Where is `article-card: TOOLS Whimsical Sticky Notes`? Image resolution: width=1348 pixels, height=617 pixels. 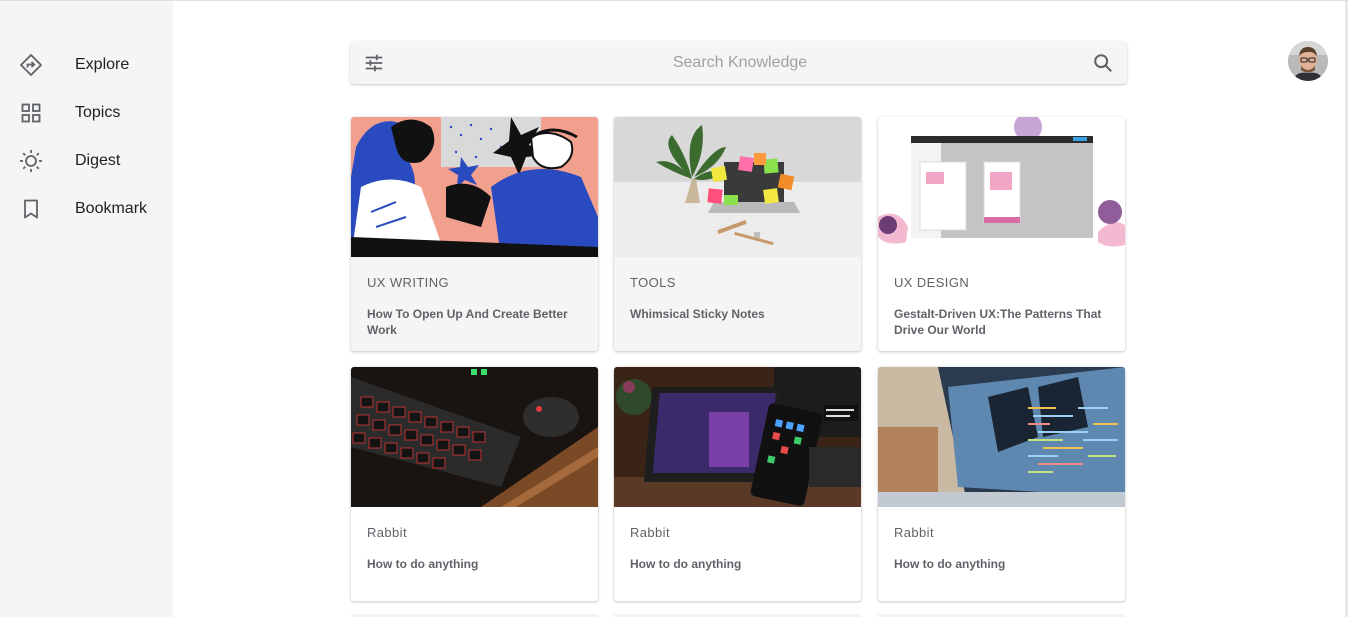
article-card: TOOLS Whimsical Sticky Notes is located at coordinates (737, 234).